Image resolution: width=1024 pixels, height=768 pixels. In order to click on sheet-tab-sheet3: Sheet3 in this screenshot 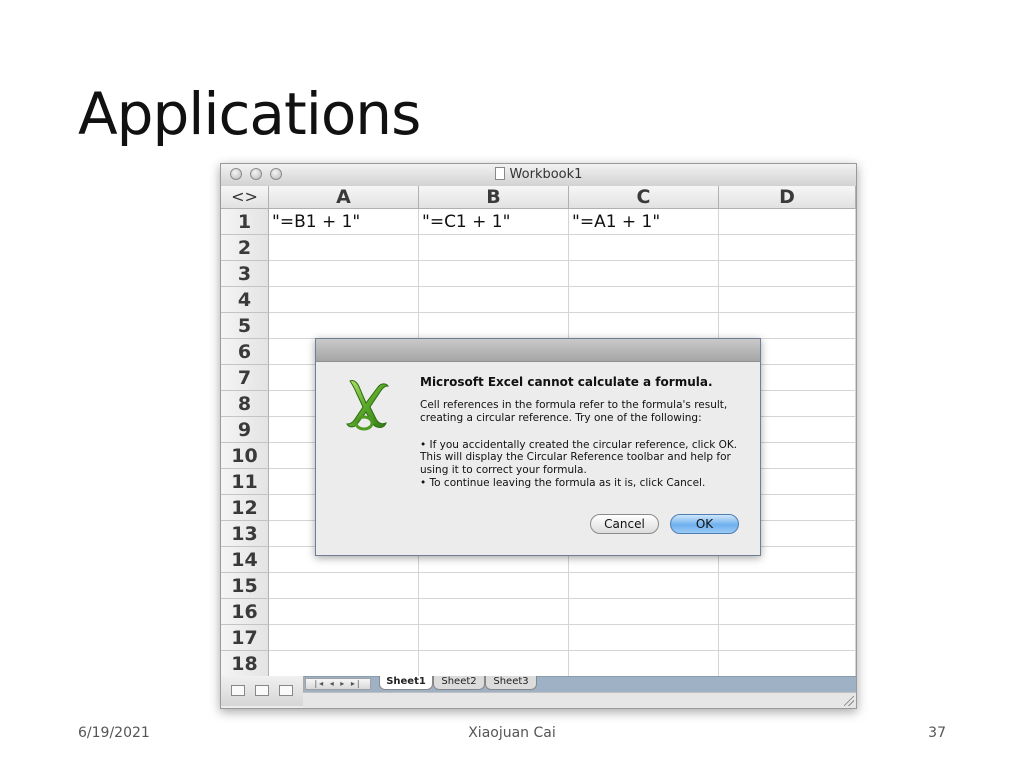, I will do `click(511, 683)`.